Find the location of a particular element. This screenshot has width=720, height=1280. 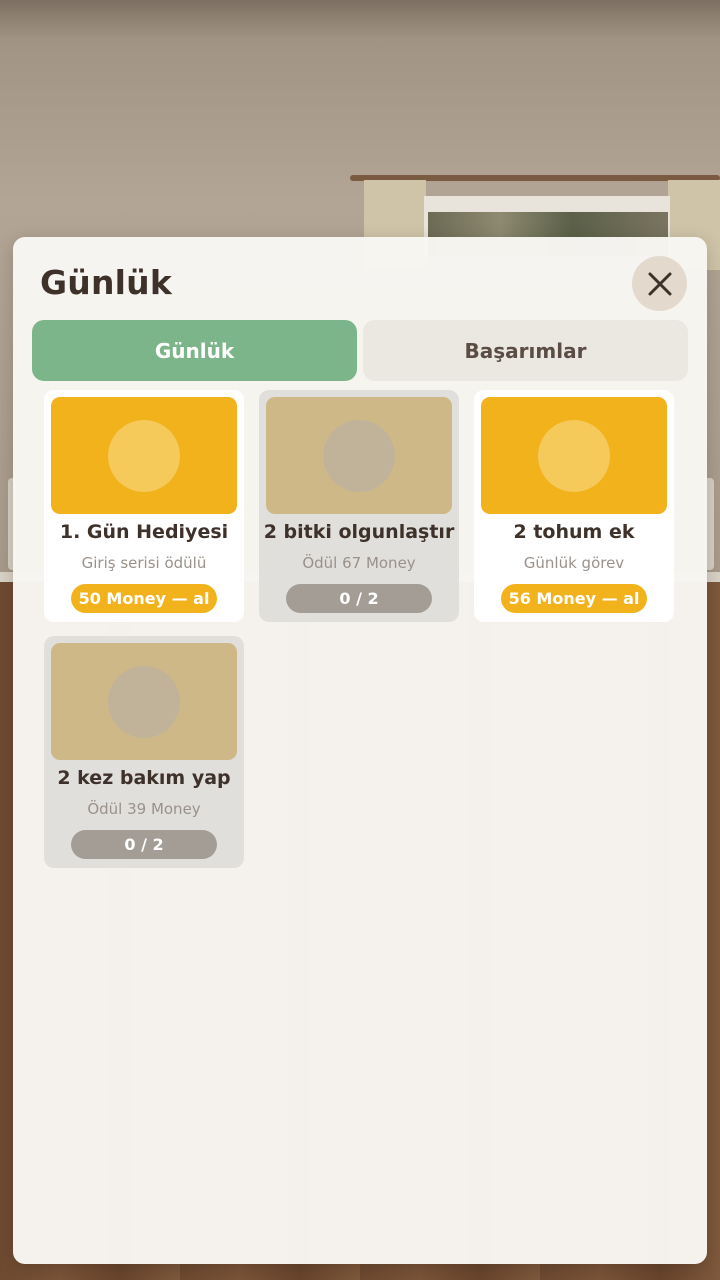

card-subtitle: Günlük görev is located at coordinates (574, 563).